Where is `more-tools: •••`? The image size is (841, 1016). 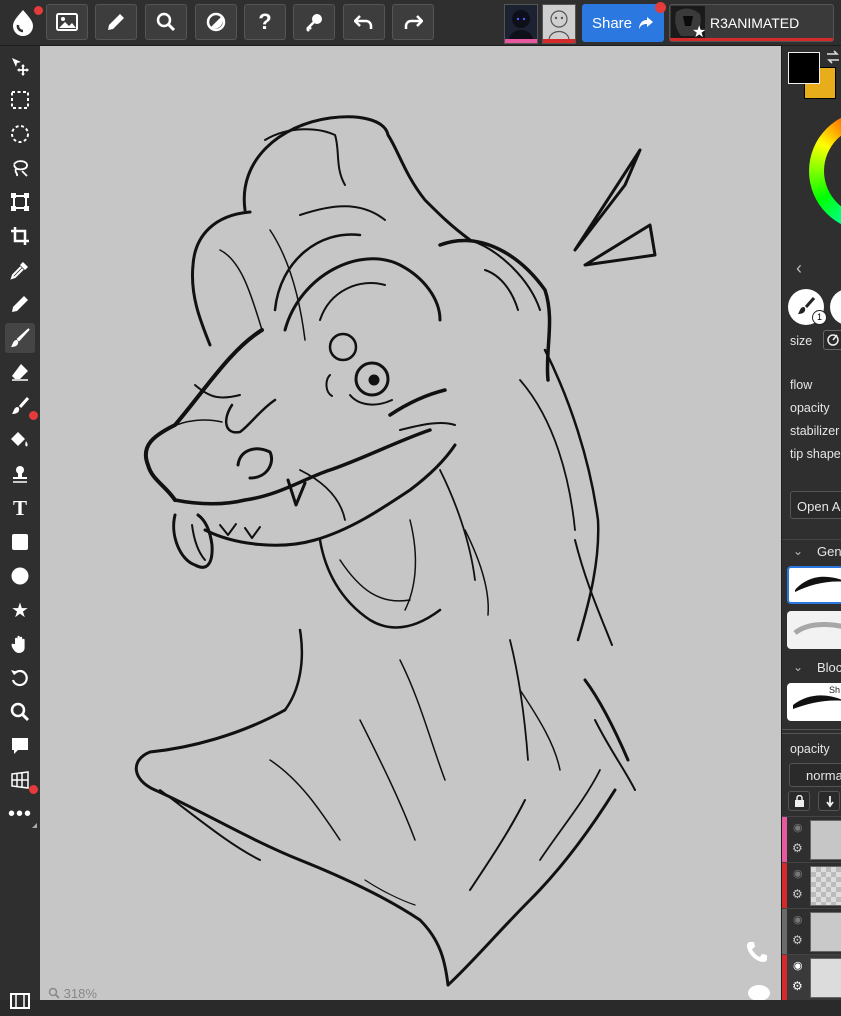 more-tools: ••• is located at coordinates (21, 814).